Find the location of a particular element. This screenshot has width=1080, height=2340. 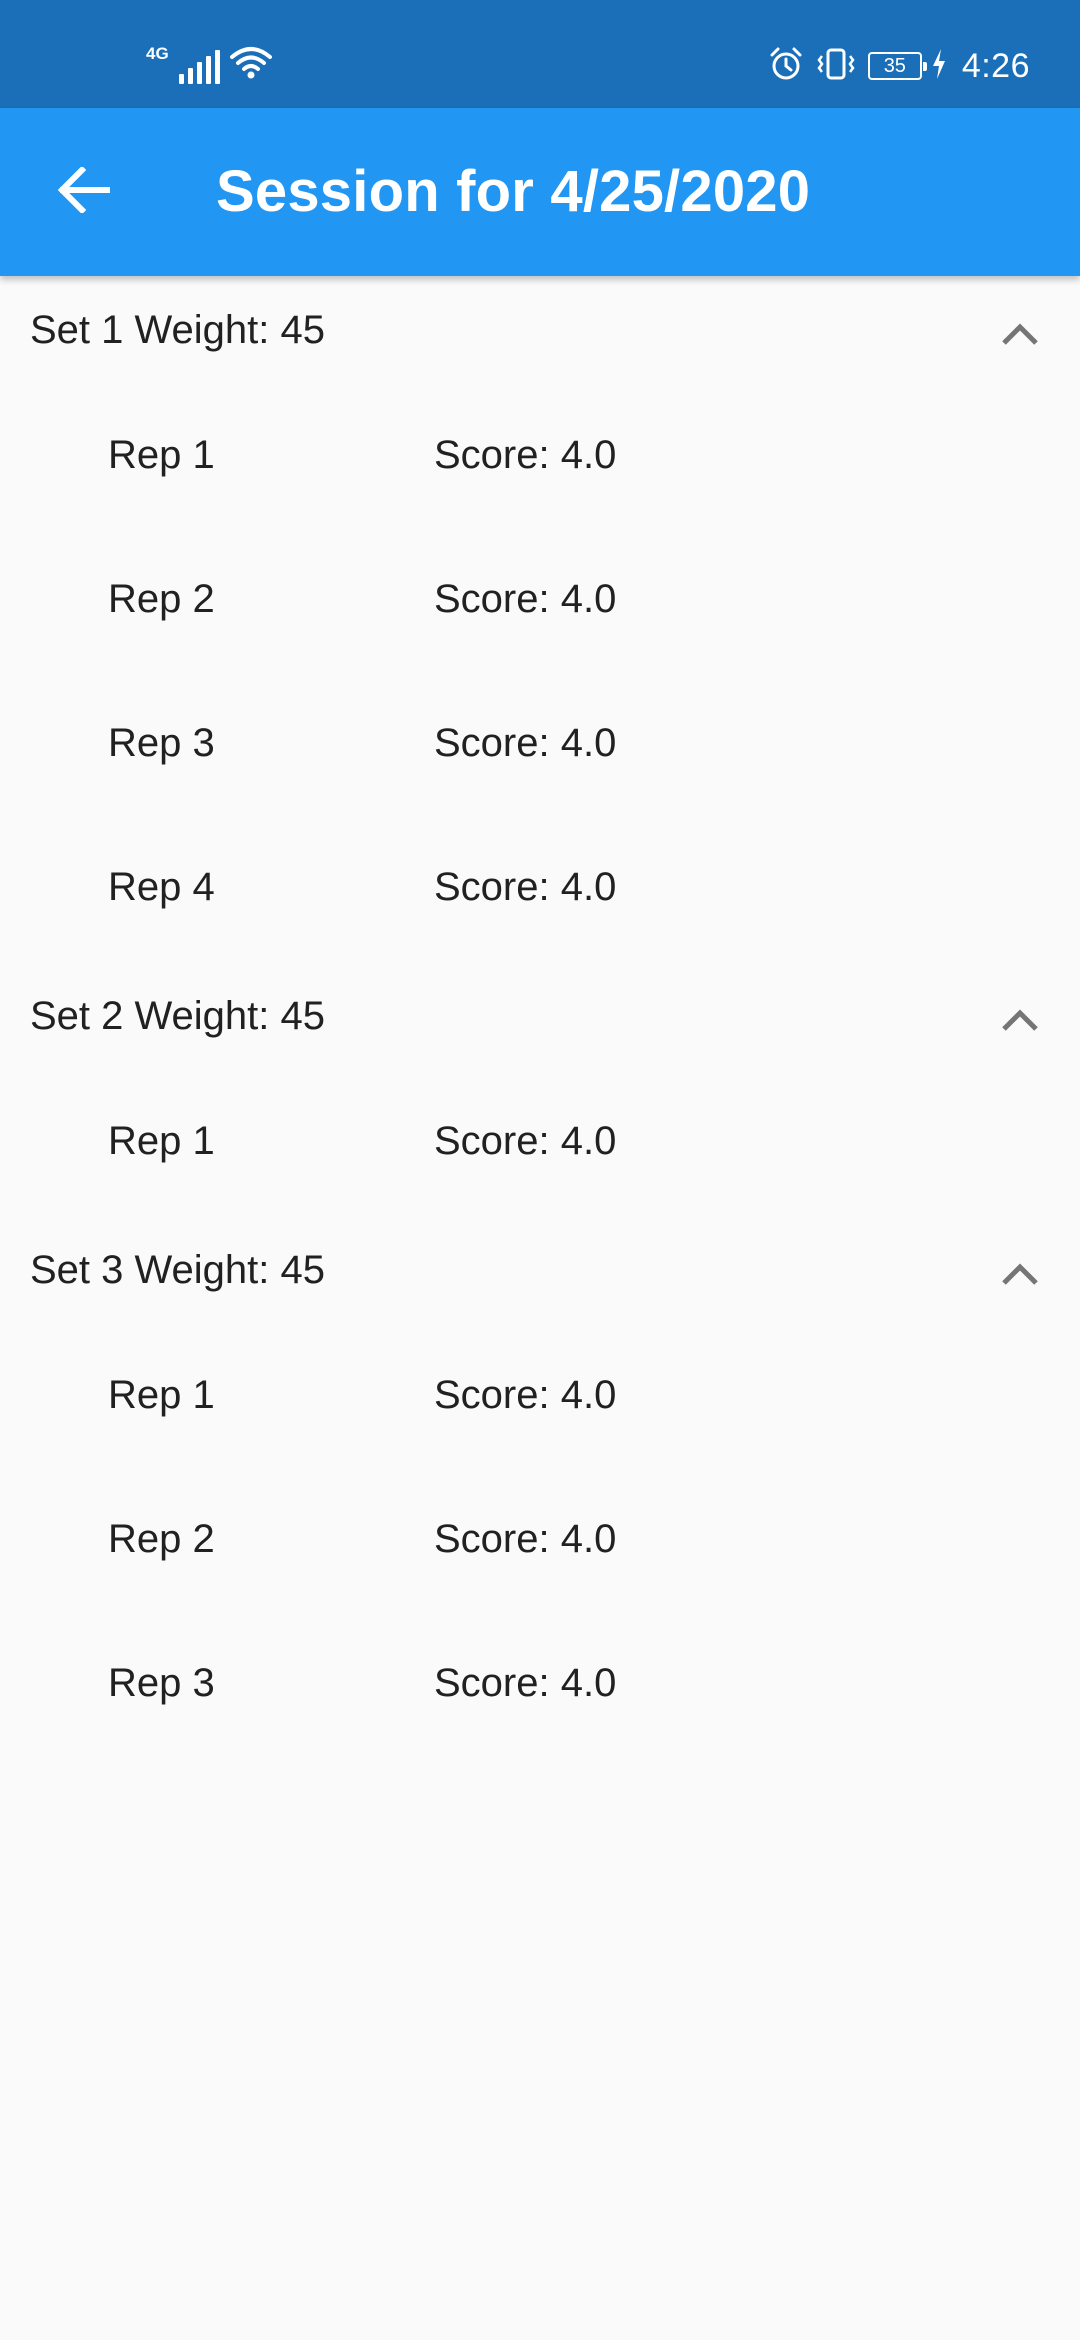

arrow-back-icon is located at coordinates (84, 191).